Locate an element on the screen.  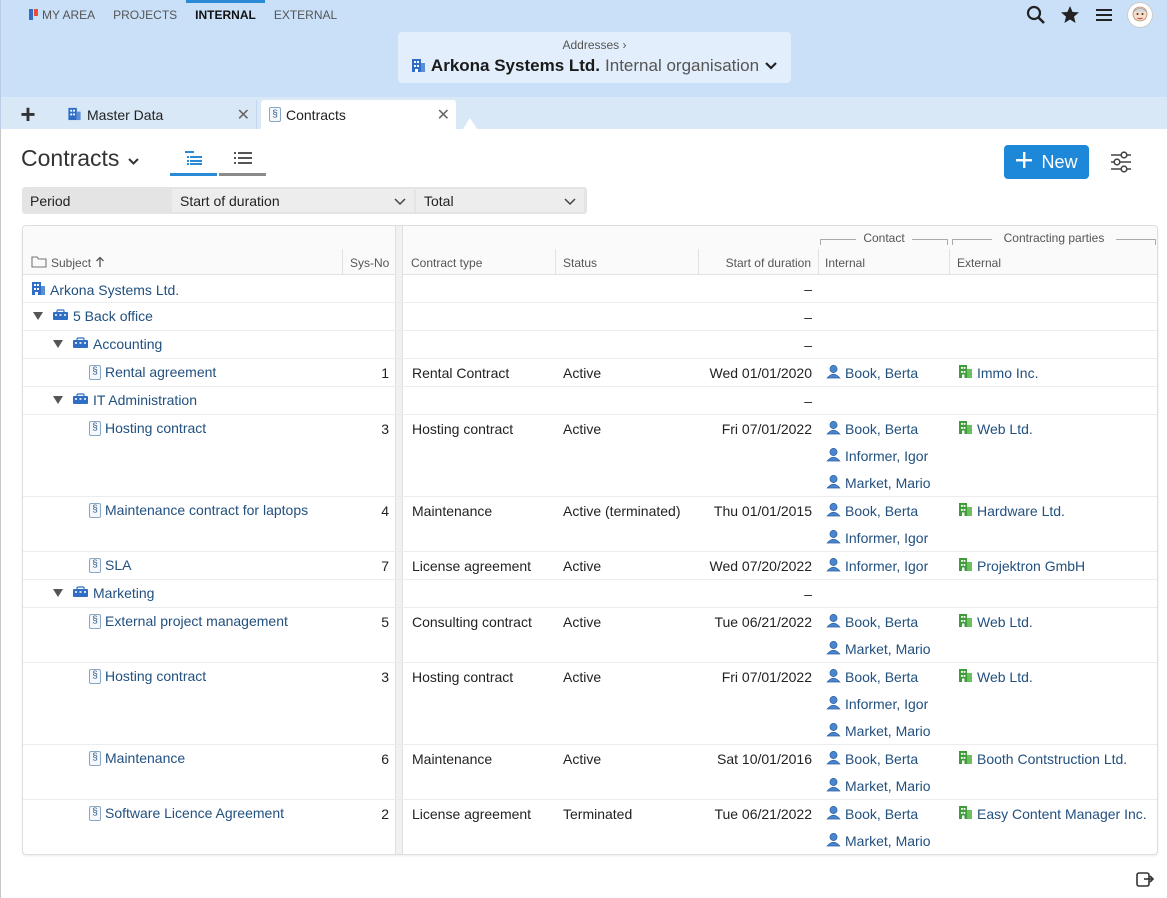
nav-projects: PROJECTS is located at coordinates (145, 15).